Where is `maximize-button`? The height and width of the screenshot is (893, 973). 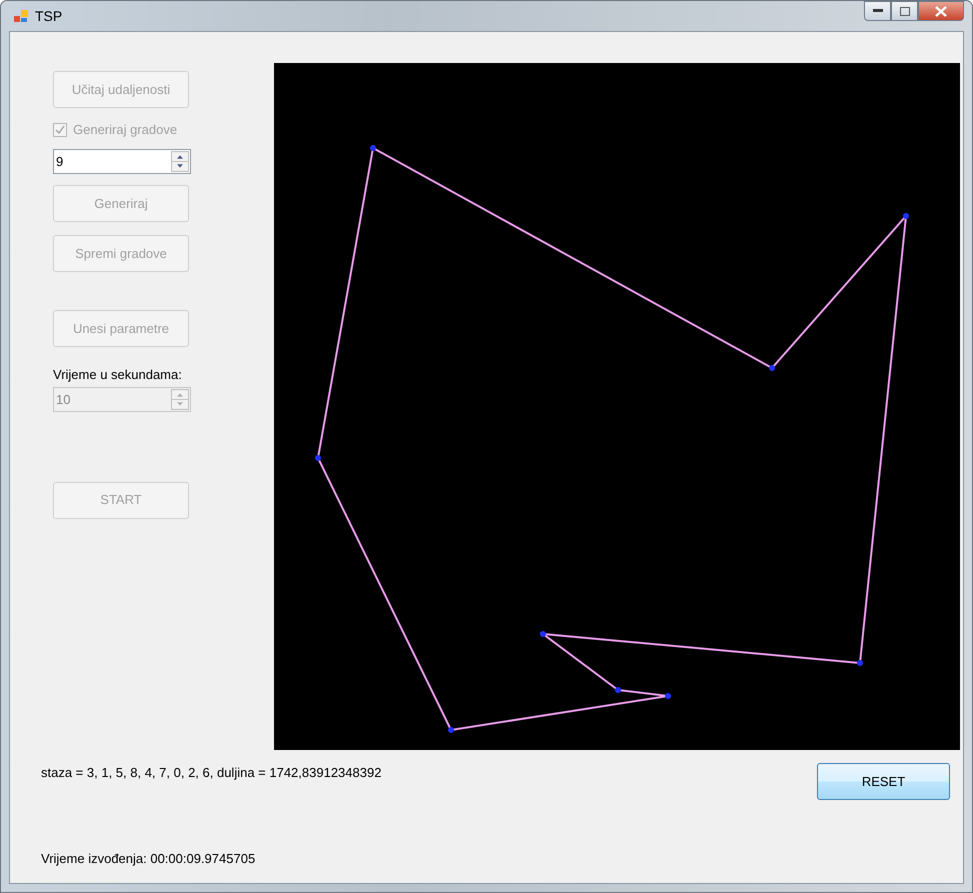 maximize-button is located at coordinates (904, 11).